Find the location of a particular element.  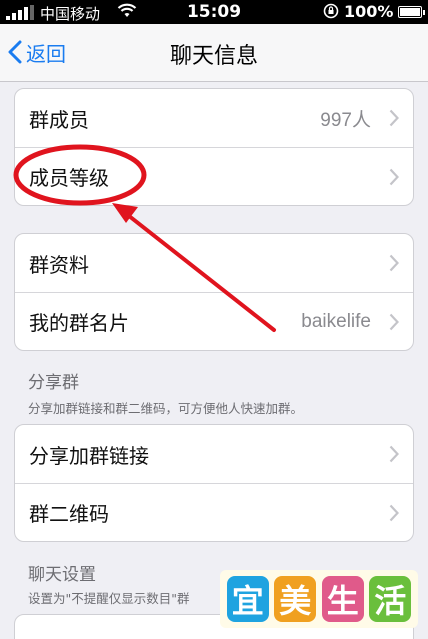

navigation-bar: 返回 聊天信息 is located at coordinates (214, 53).